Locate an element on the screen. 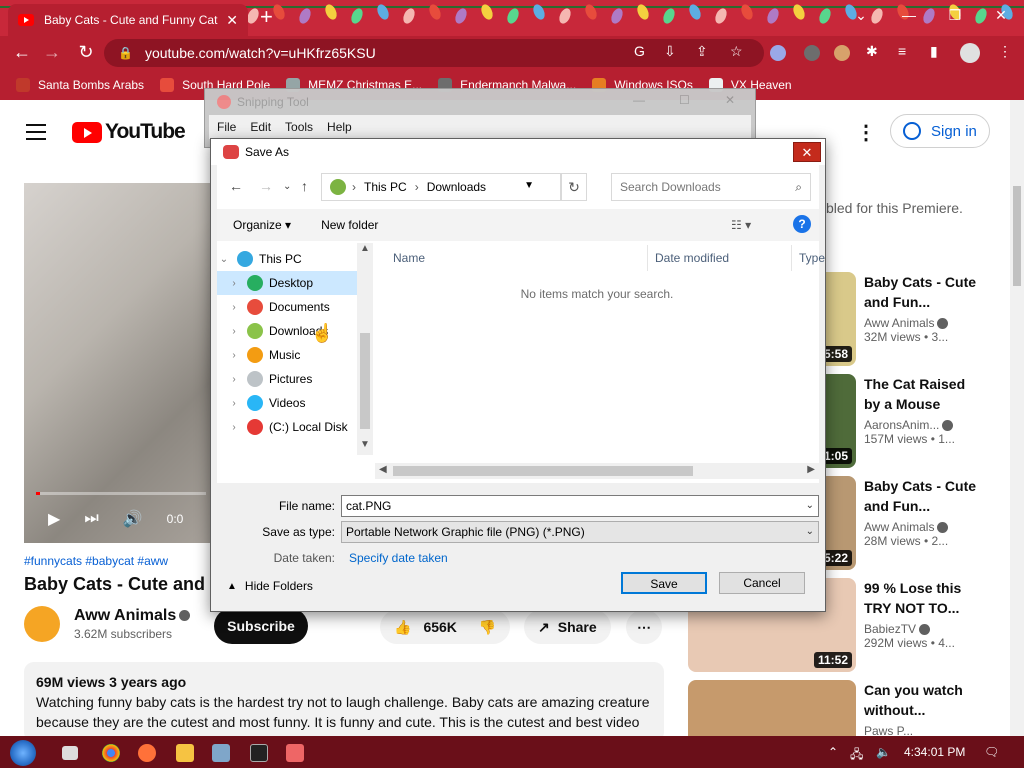 This screenshot has width=1024, height=768. thumbs-down-icon: 👎 is located at coordinates (487, 627).